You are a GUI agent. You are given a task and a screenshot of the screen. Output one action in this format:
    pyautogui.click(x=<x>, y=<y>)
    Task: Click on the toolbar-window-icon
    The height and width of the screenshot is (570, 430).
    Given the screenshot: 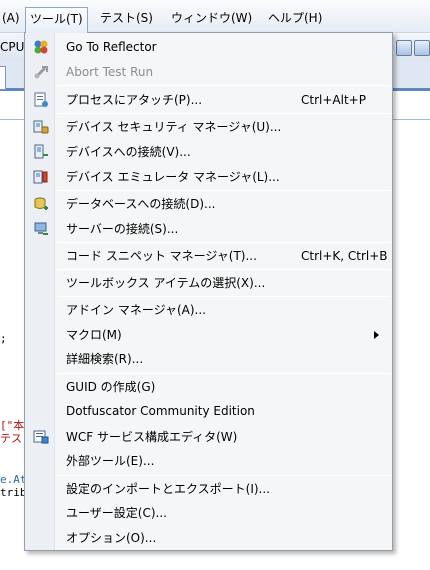 What is the action you would take?
    pyautogui.click(x=404, y=48)
    